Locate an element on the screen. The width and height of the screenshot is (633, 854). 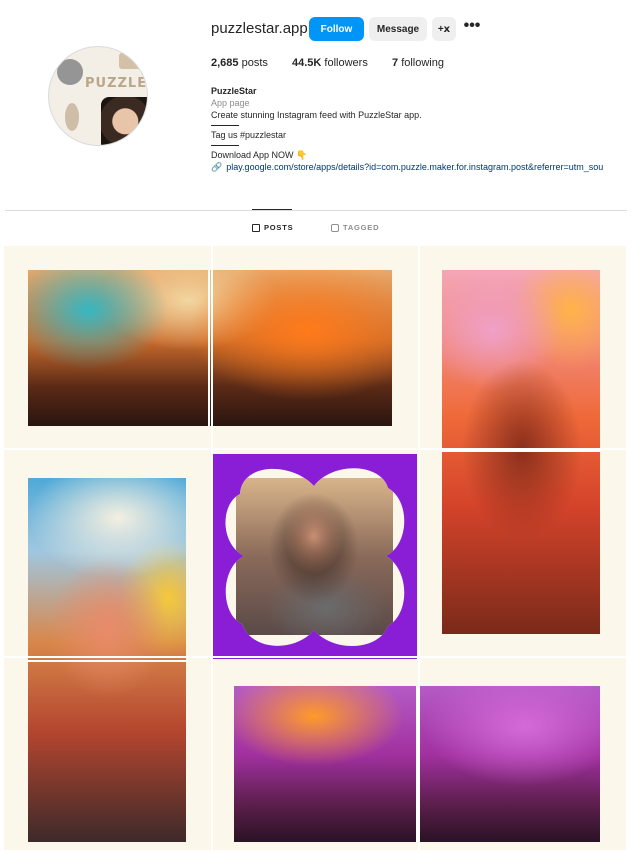
following-stat: 7 following is located at coordinates (418, 63).